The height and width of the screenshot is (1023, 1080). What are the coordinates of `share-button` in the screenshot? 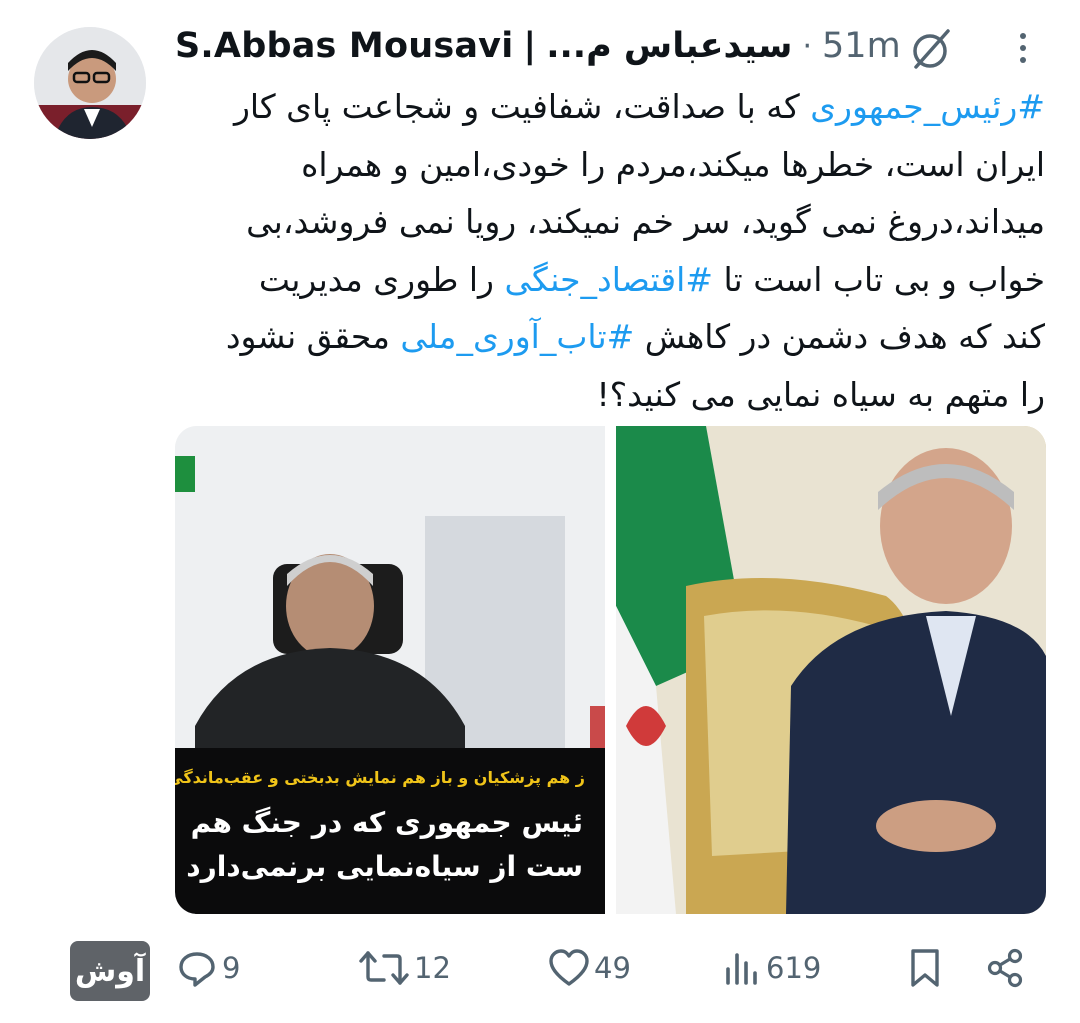 It's located at (1005, 968).